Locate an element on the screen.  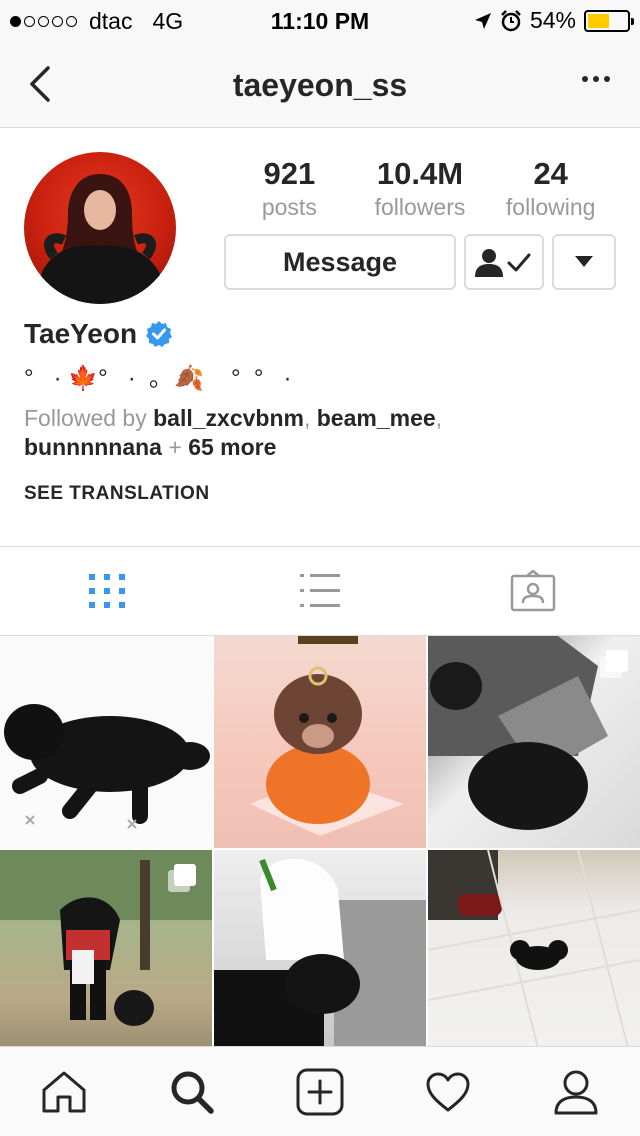
bottom-tab-bar is located at coordinates (320, 1091).